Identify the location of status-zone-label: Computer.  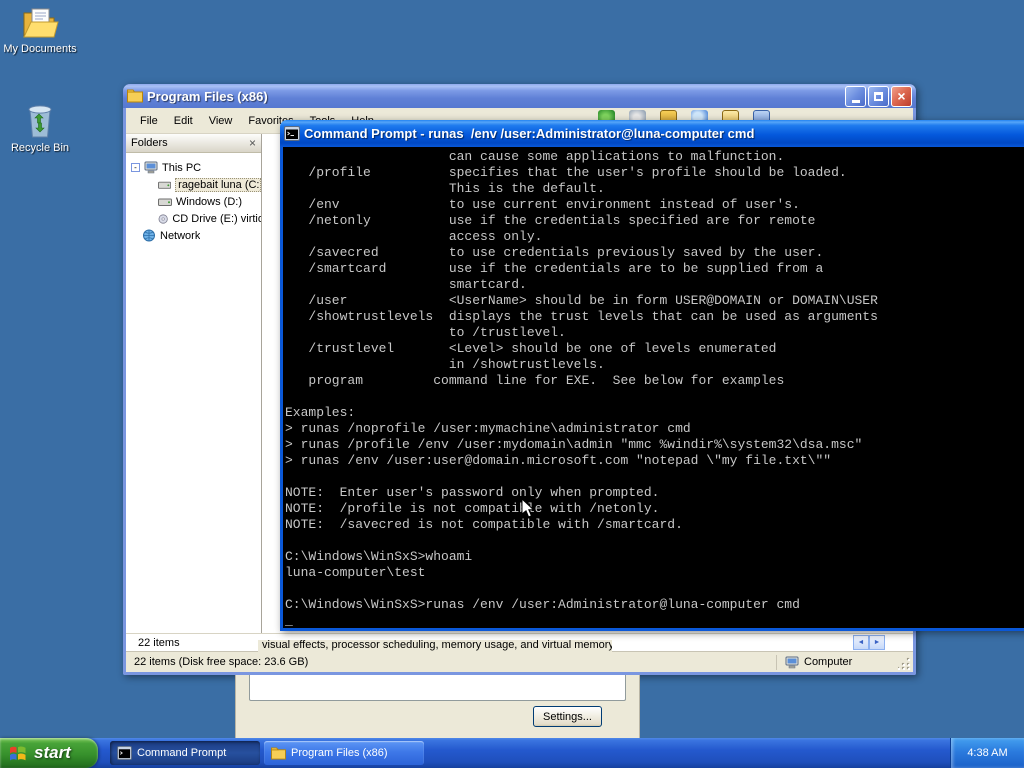
(828, 662).